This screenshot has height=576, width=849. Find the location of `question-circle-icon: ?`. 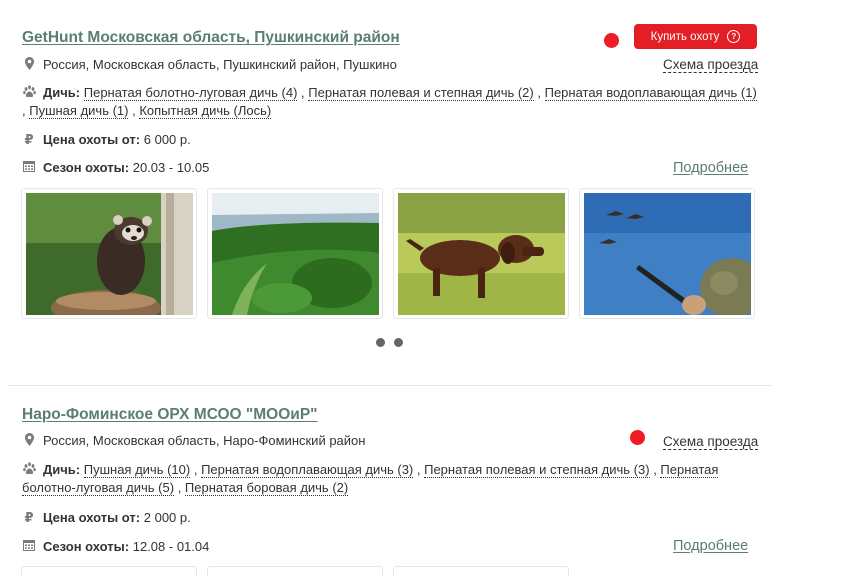

question-circle-icon: ? is located at coordinates (734, 36).